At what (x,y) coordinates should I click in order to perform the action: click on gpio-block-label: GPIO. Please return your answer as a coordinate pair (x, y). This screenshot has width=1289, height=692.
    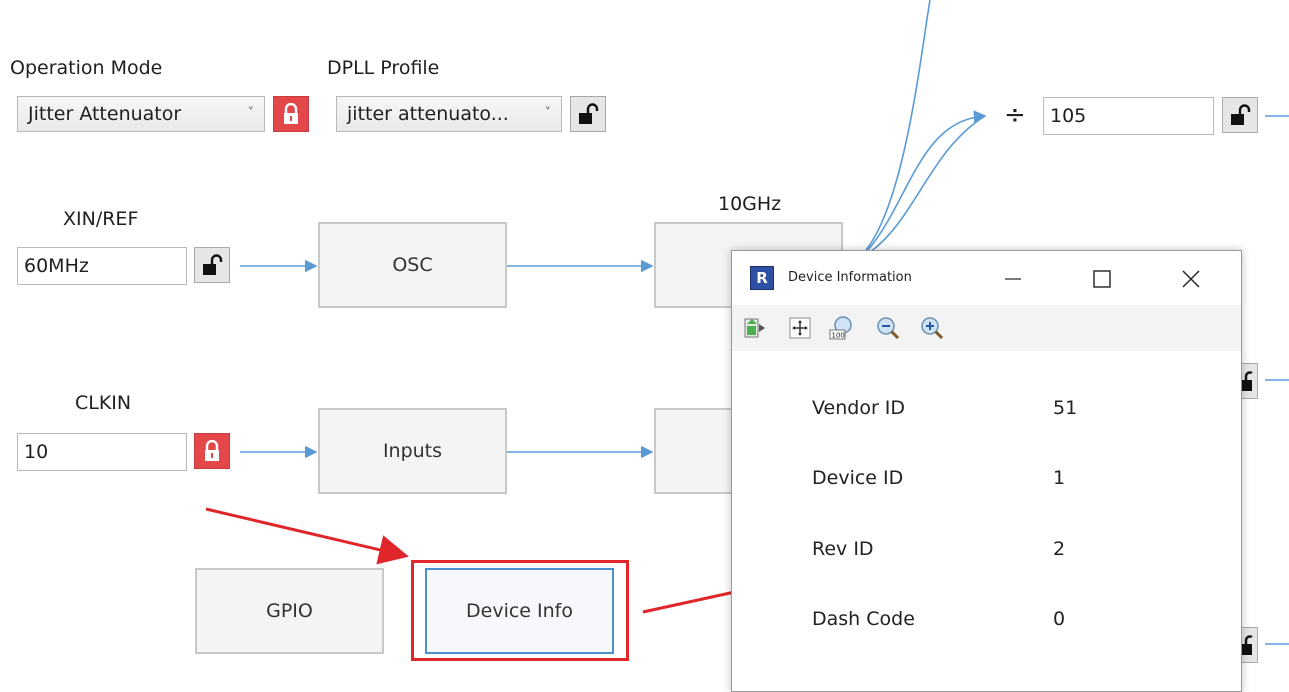
    Looking at the image, I should click on (289, 611).